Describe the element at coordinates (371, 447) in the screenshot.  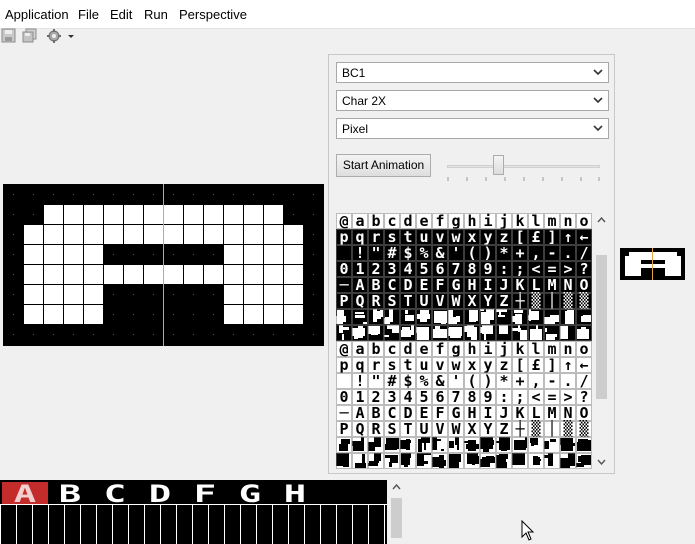
I see `charset-block-glyph` at that location.